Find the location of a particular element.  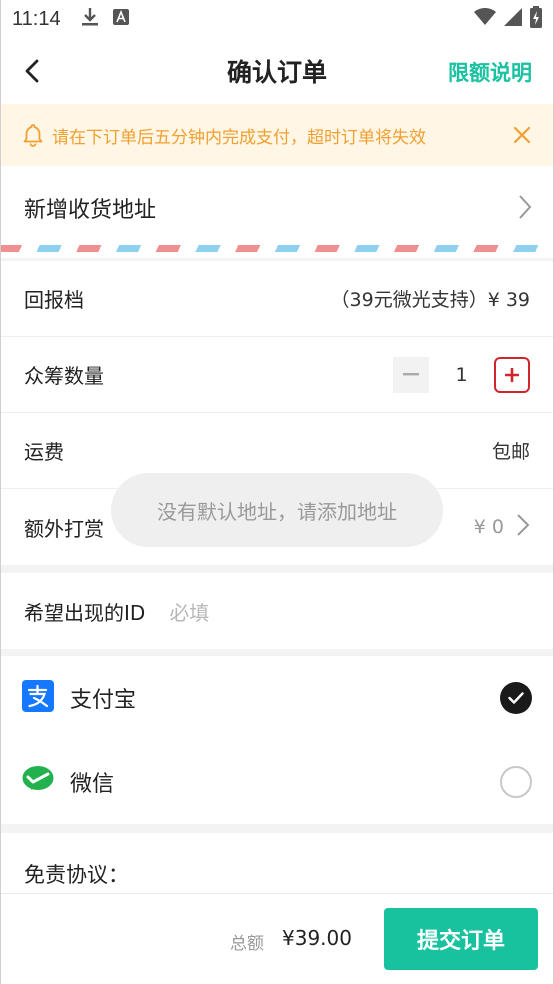

toast-message: 没有默认地址，请添加地址 is located at coordinates (277, 510).